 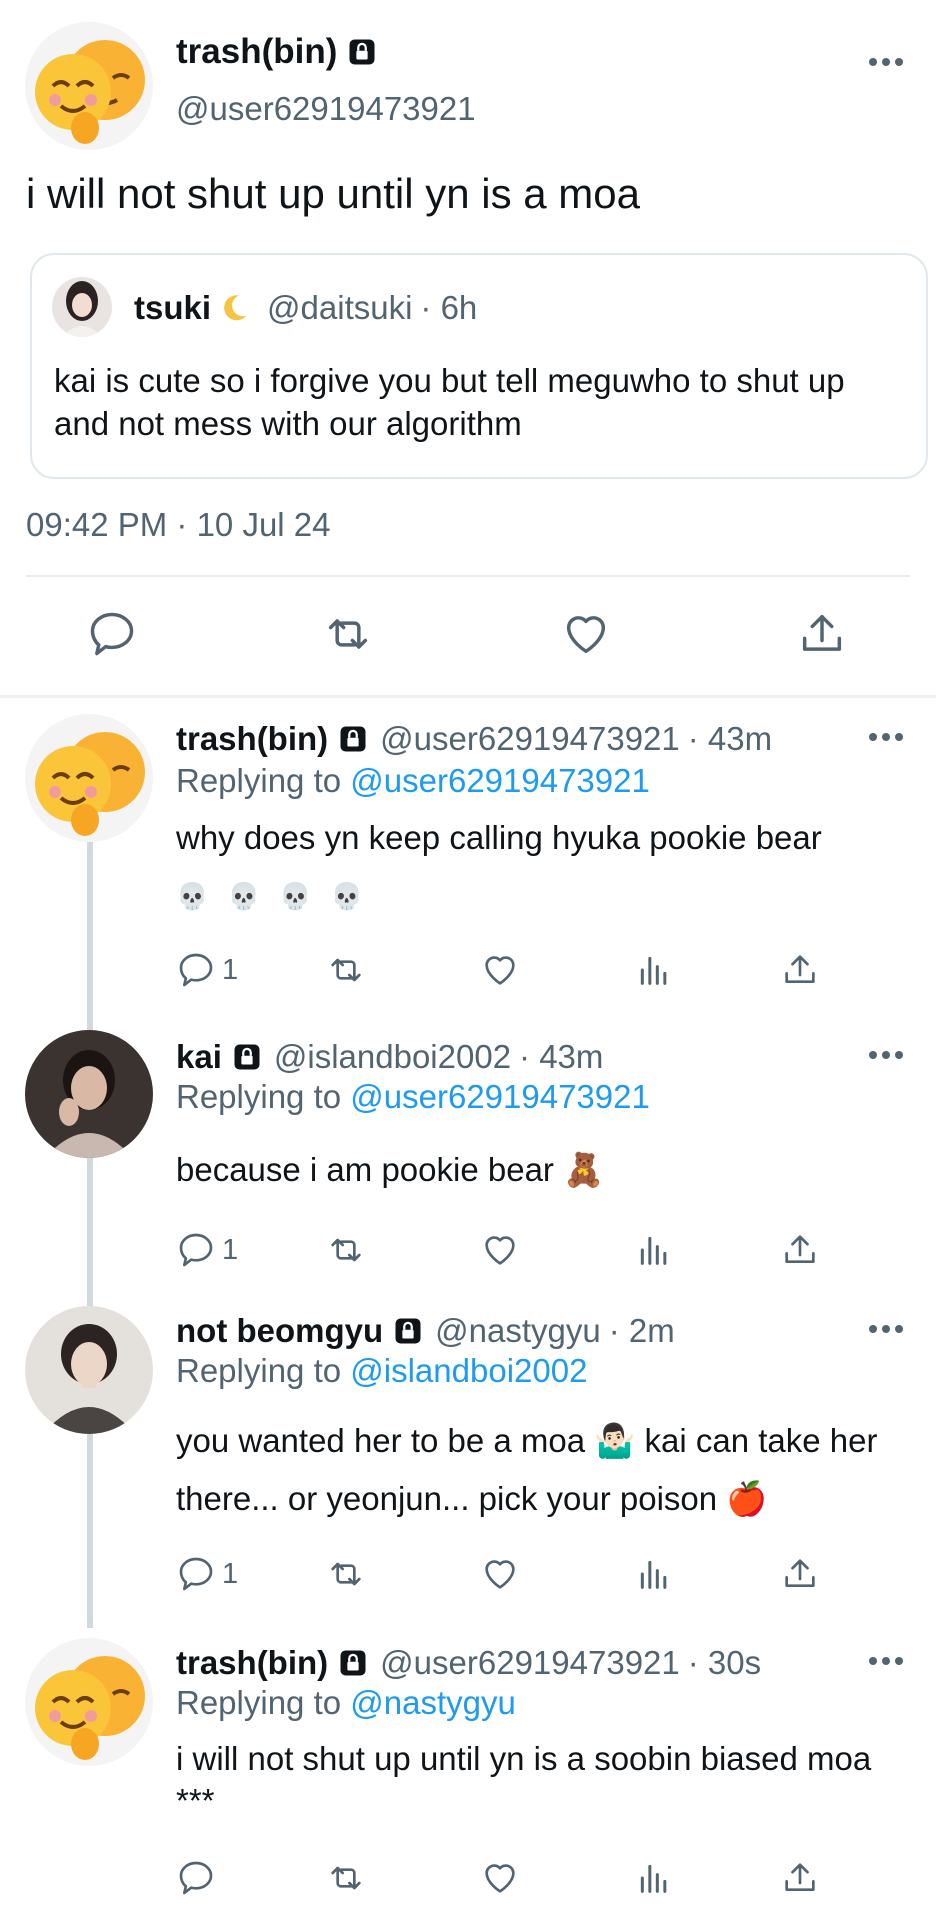 What do you see at coordinates (178, 525) in the screenshot?
I see `timestamp: 09:42 PM · 10 Jul 24` at bounding box center [178, 525].